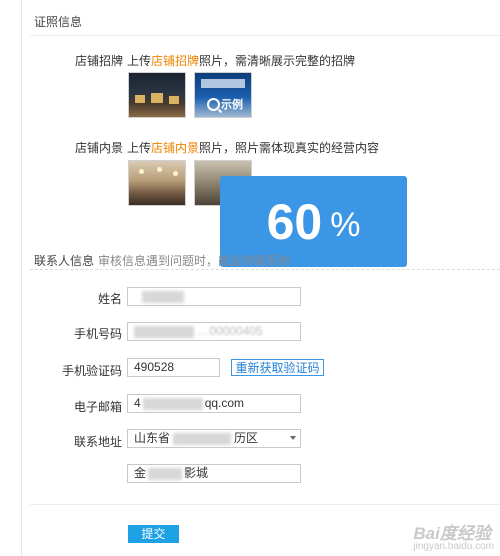 Image resolution: width=500 pixels, height=556 pixels. I want to click on sign-desc-highlight: 店铺招牌, so click(175, 61).